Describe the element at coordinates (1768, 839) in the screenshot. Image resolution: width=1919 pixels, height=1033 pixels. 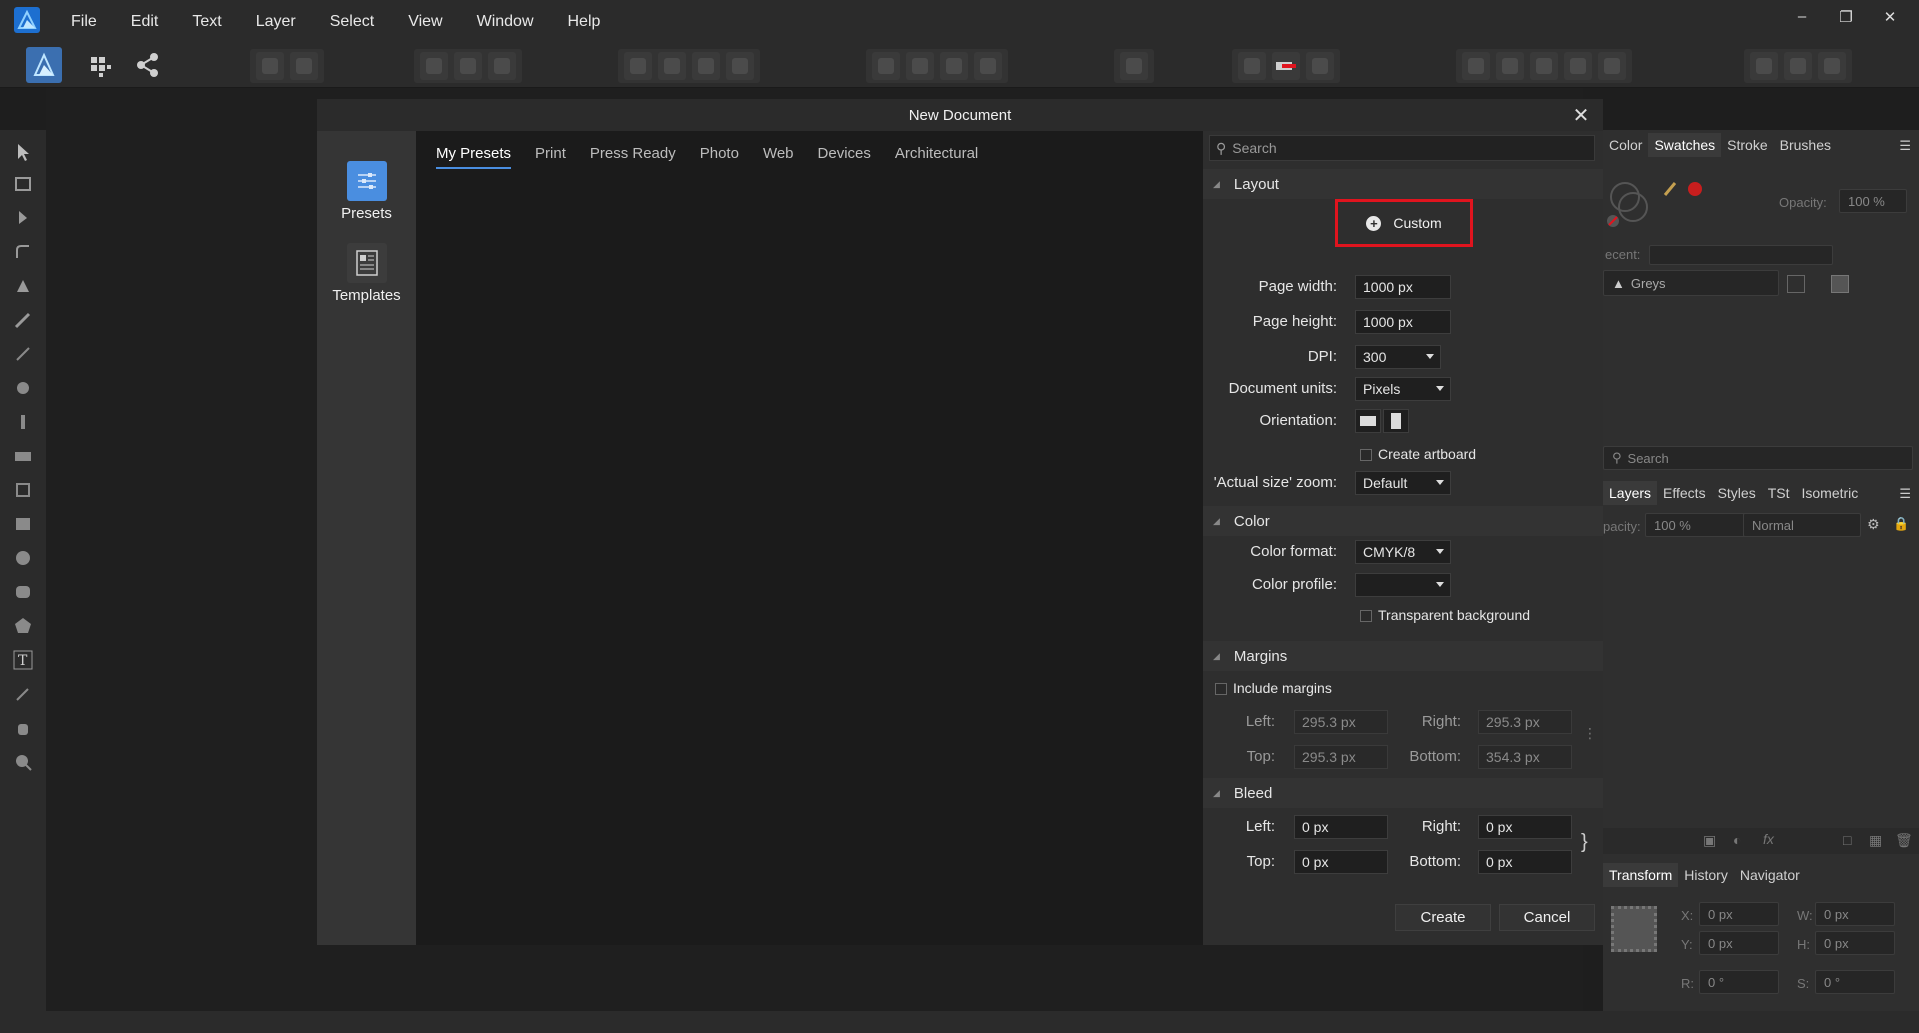
I see `fx-icon: fx` at that location.